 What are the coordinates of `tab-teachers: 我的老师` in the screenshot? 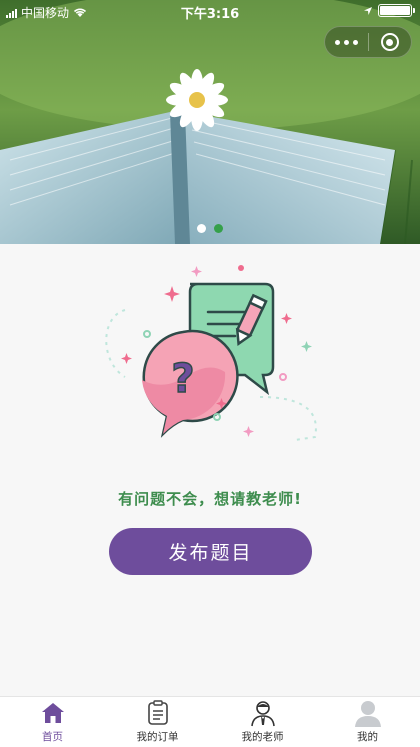 It's located at (262, 722).